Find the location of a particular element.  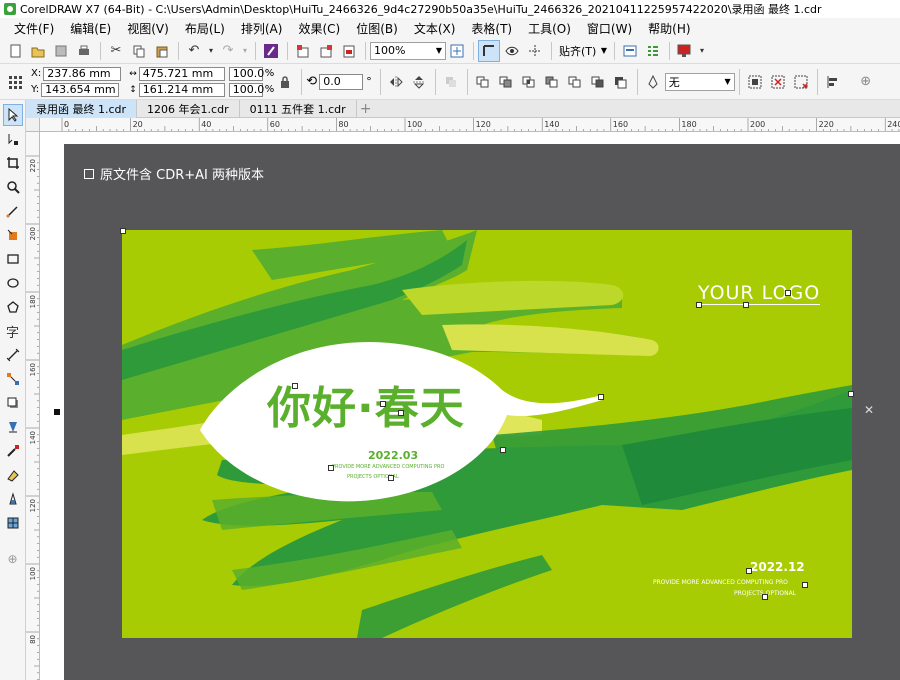

polygon-tool-icon is located at coordinates (13, 307).